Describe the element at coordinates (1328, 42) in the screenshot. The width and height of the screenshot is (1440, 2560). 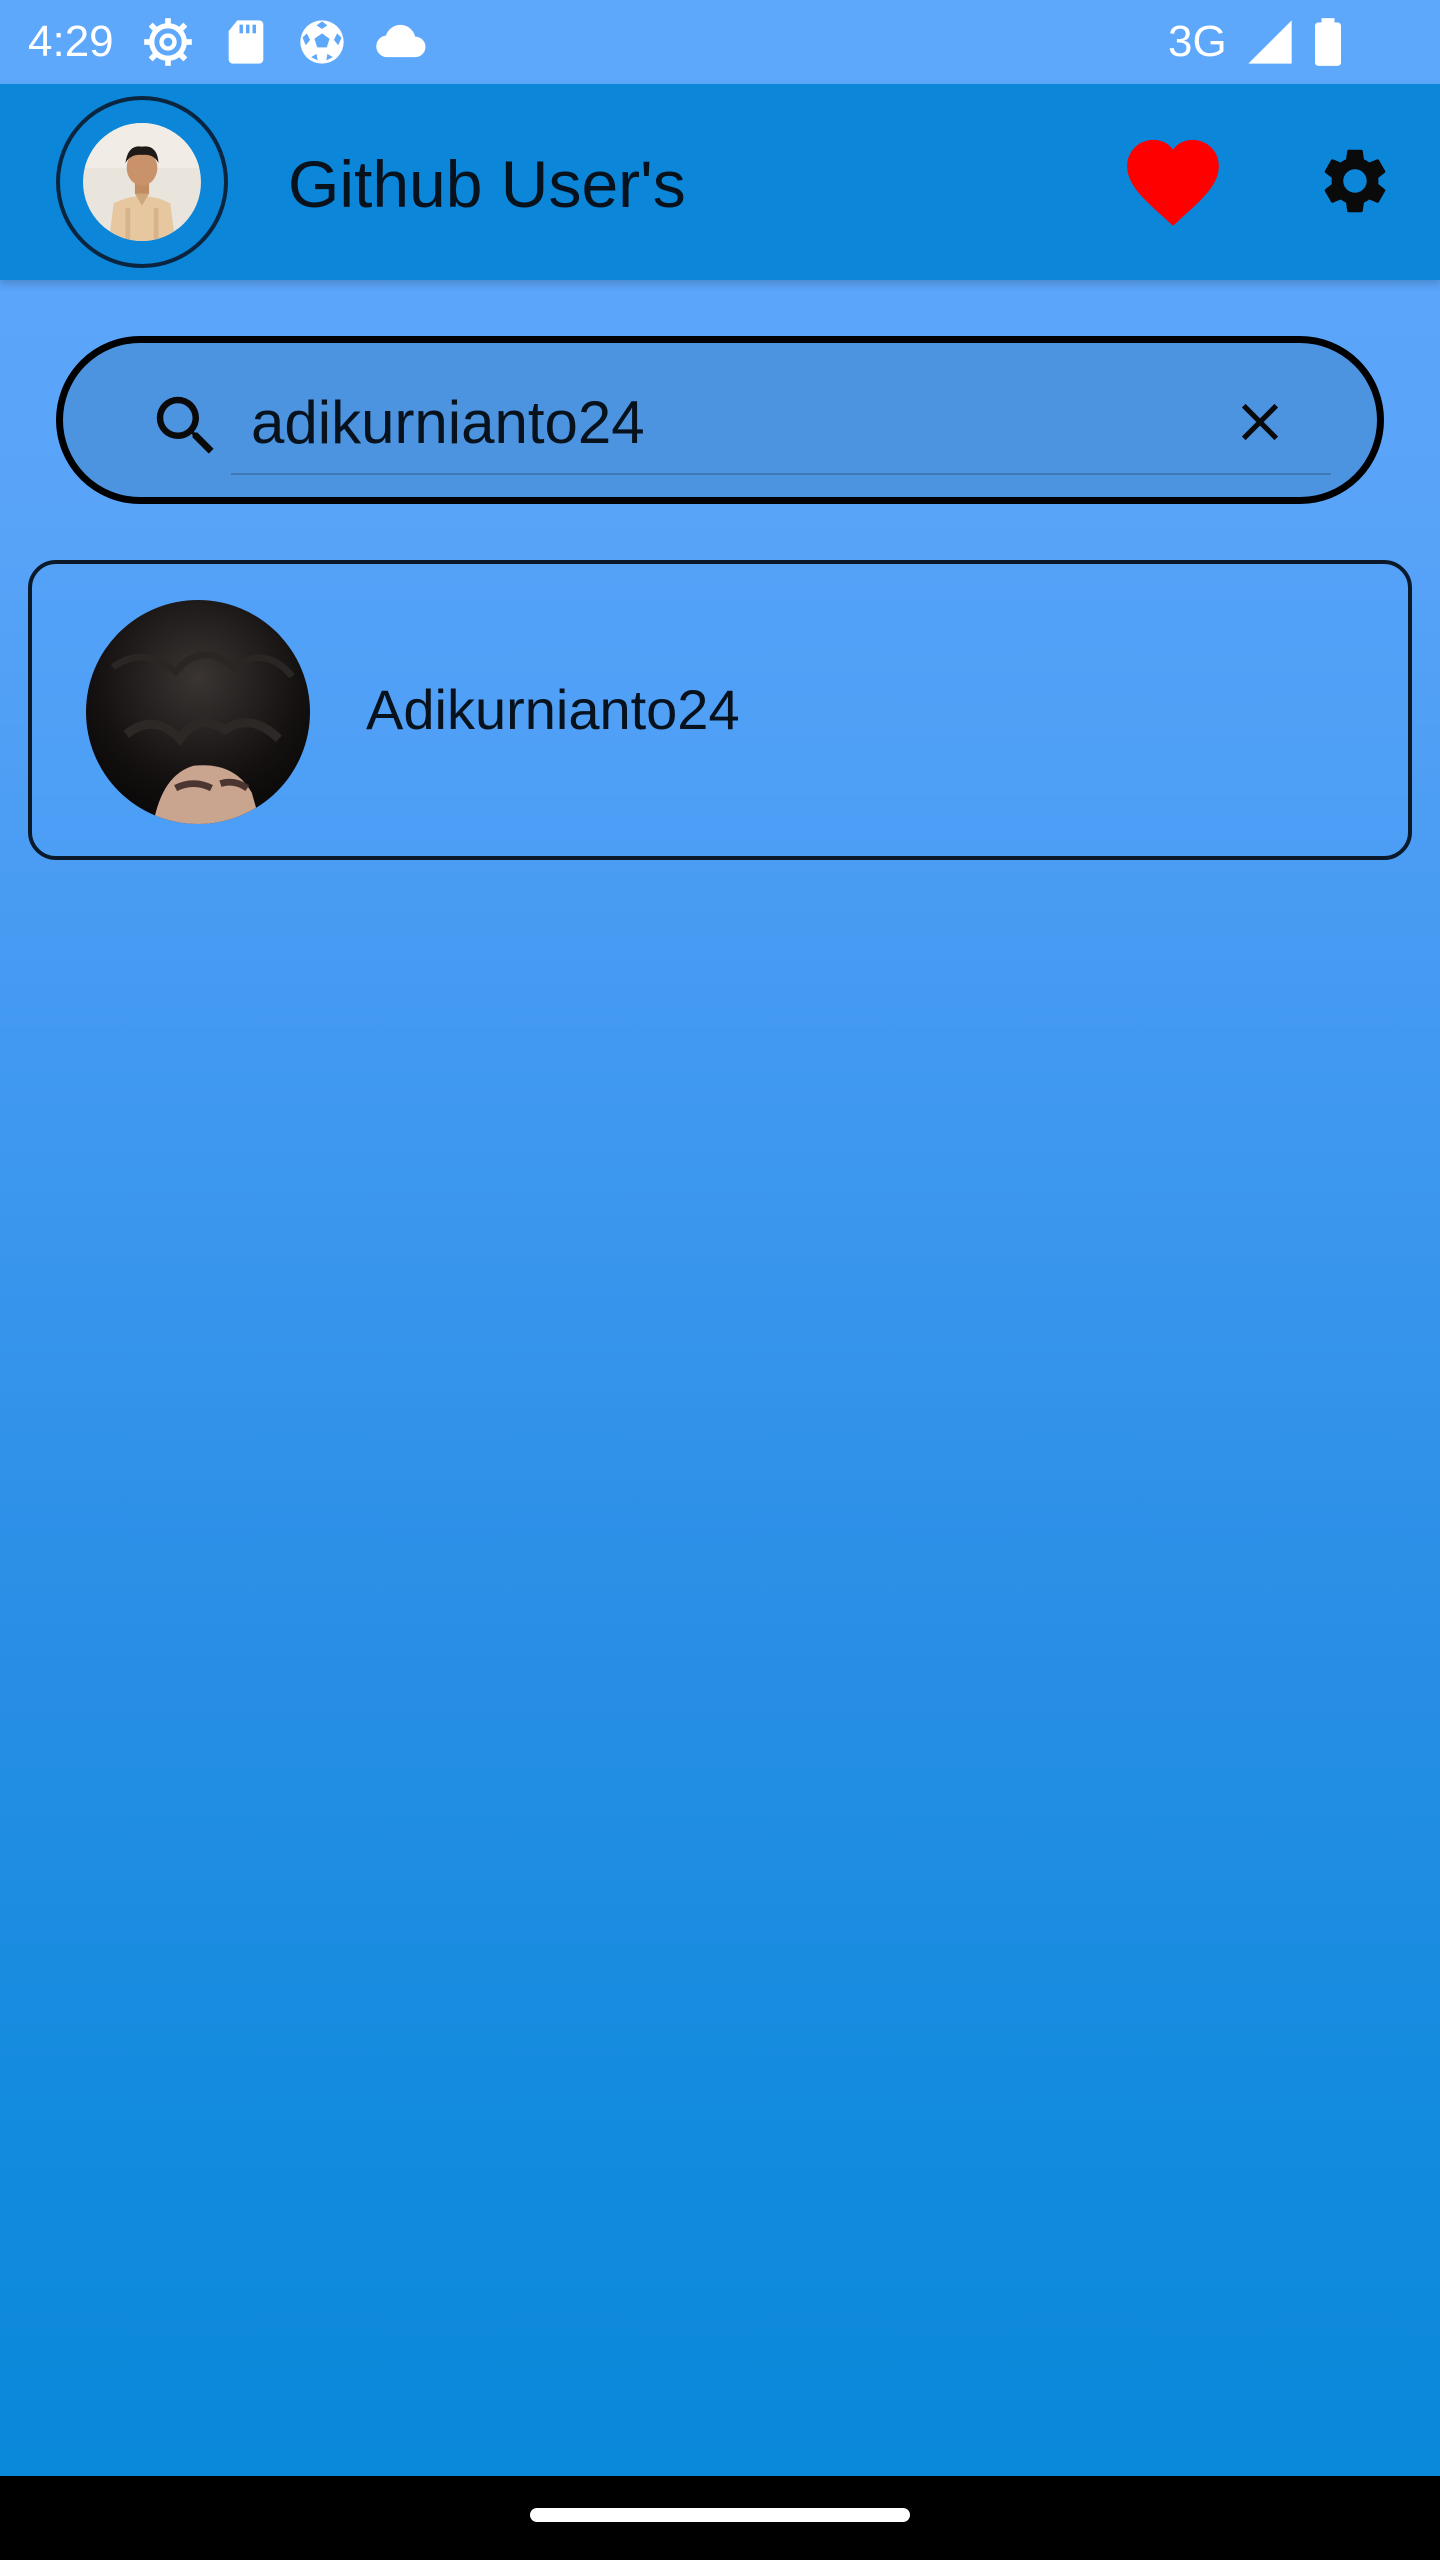
I see `battery-icon` at that location.